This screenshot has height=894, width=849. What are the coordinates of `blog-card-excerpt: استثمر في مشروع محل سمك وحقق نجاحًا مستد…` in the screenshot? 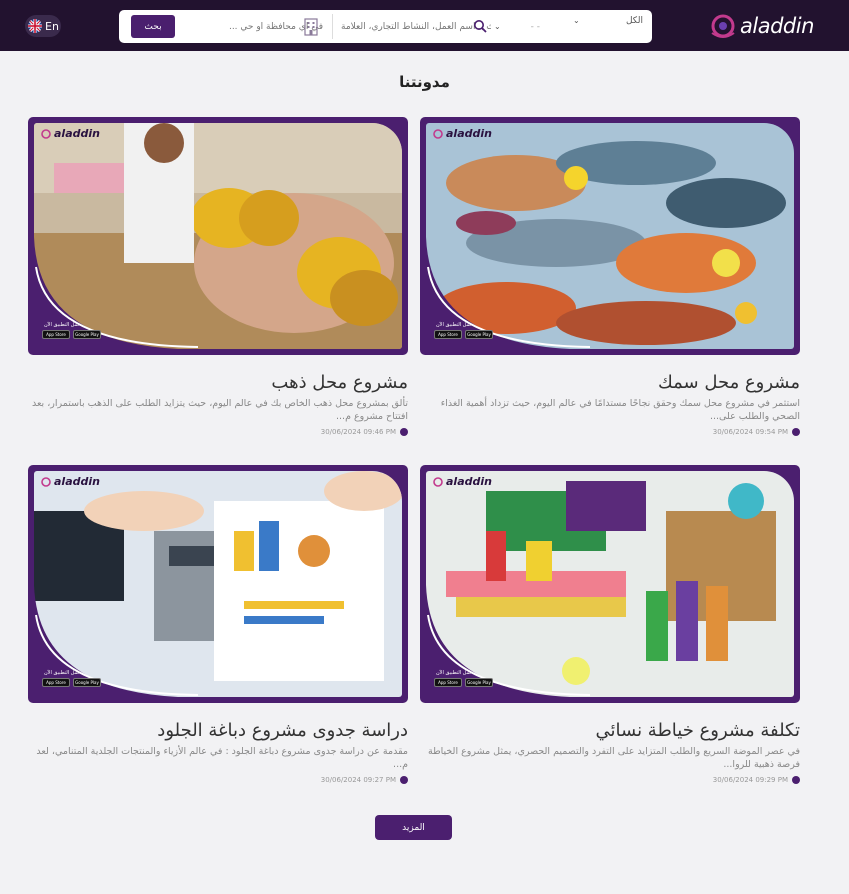 It's located at (620, 410).